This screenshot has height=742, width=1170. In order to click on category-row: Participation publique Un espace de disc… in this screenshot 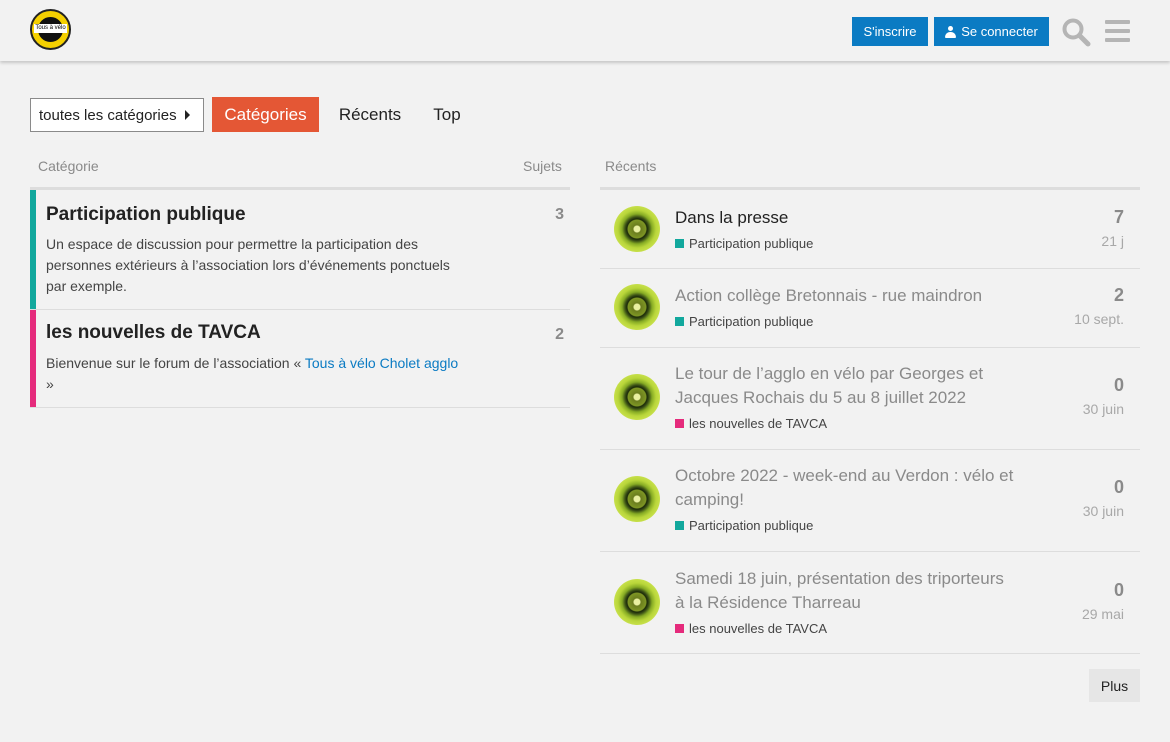, I will do `click(300, 250)`.